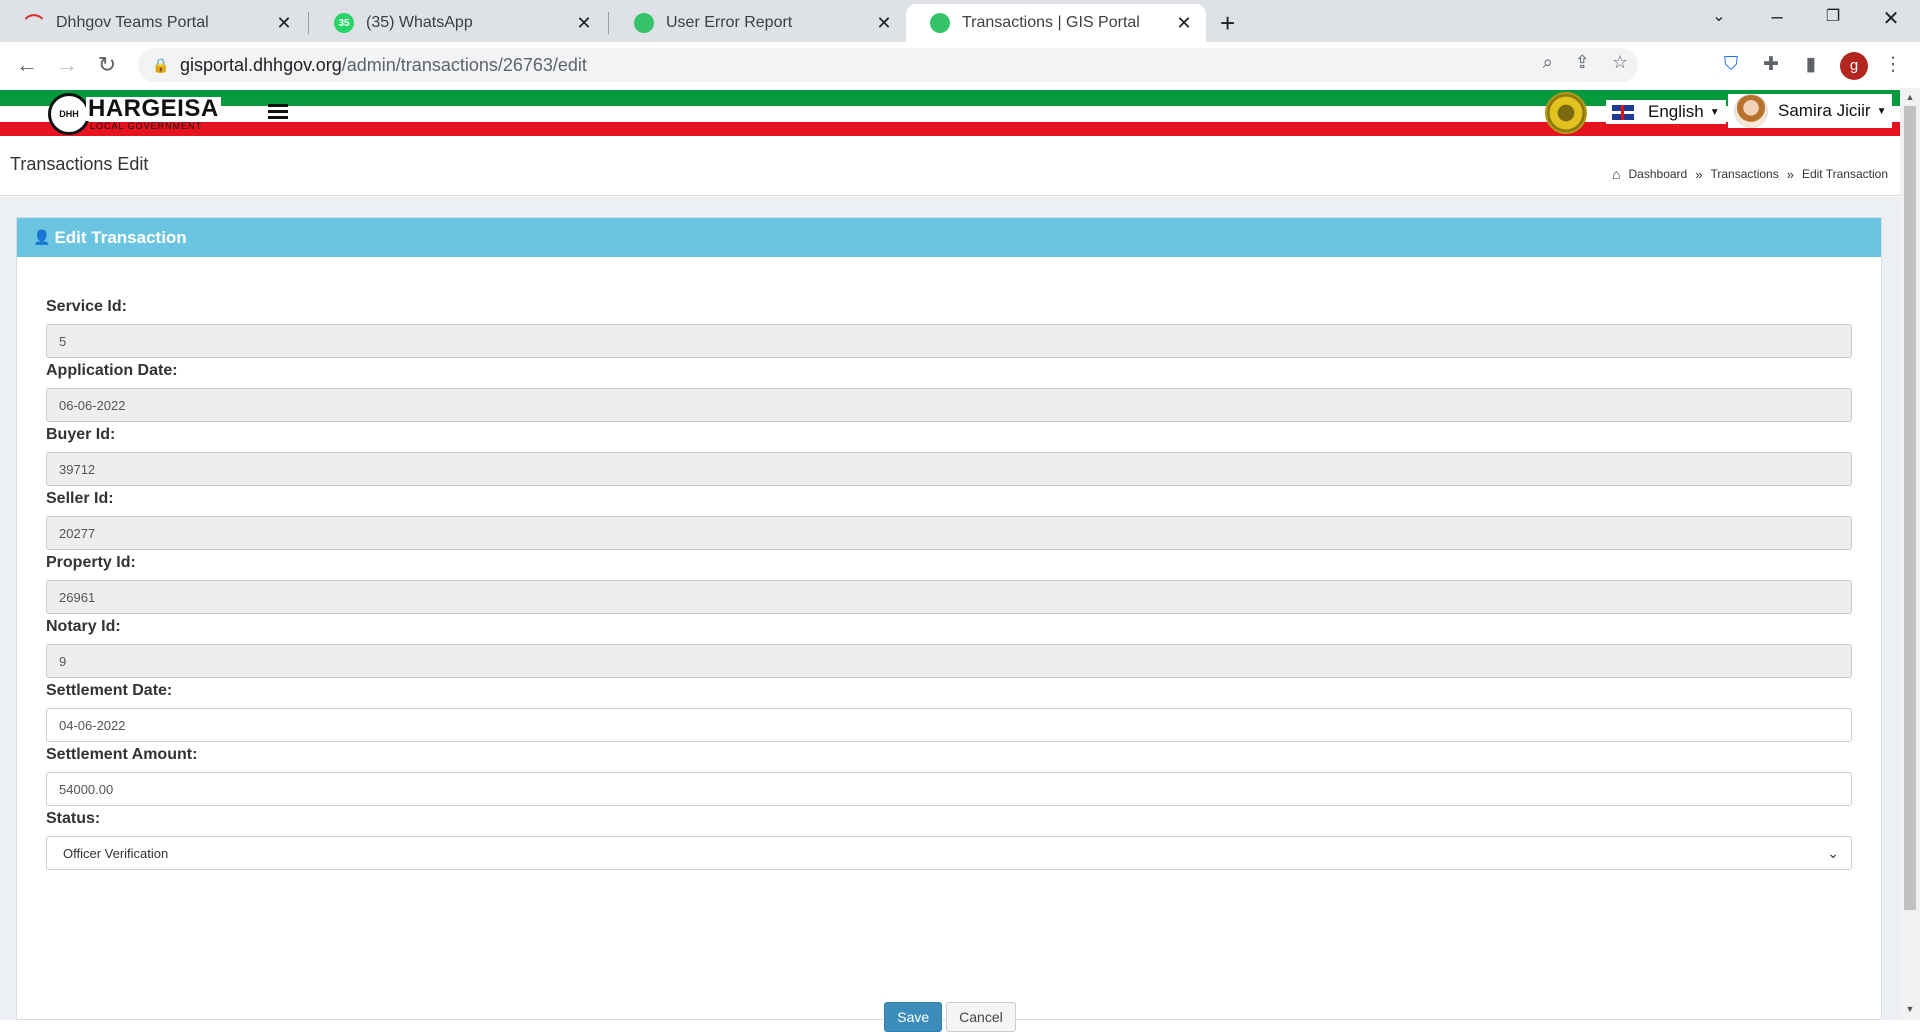 The image size is (1920, 1032). I want to click on tab-user-error-report: User Error Report ✕, so click(758, 23).